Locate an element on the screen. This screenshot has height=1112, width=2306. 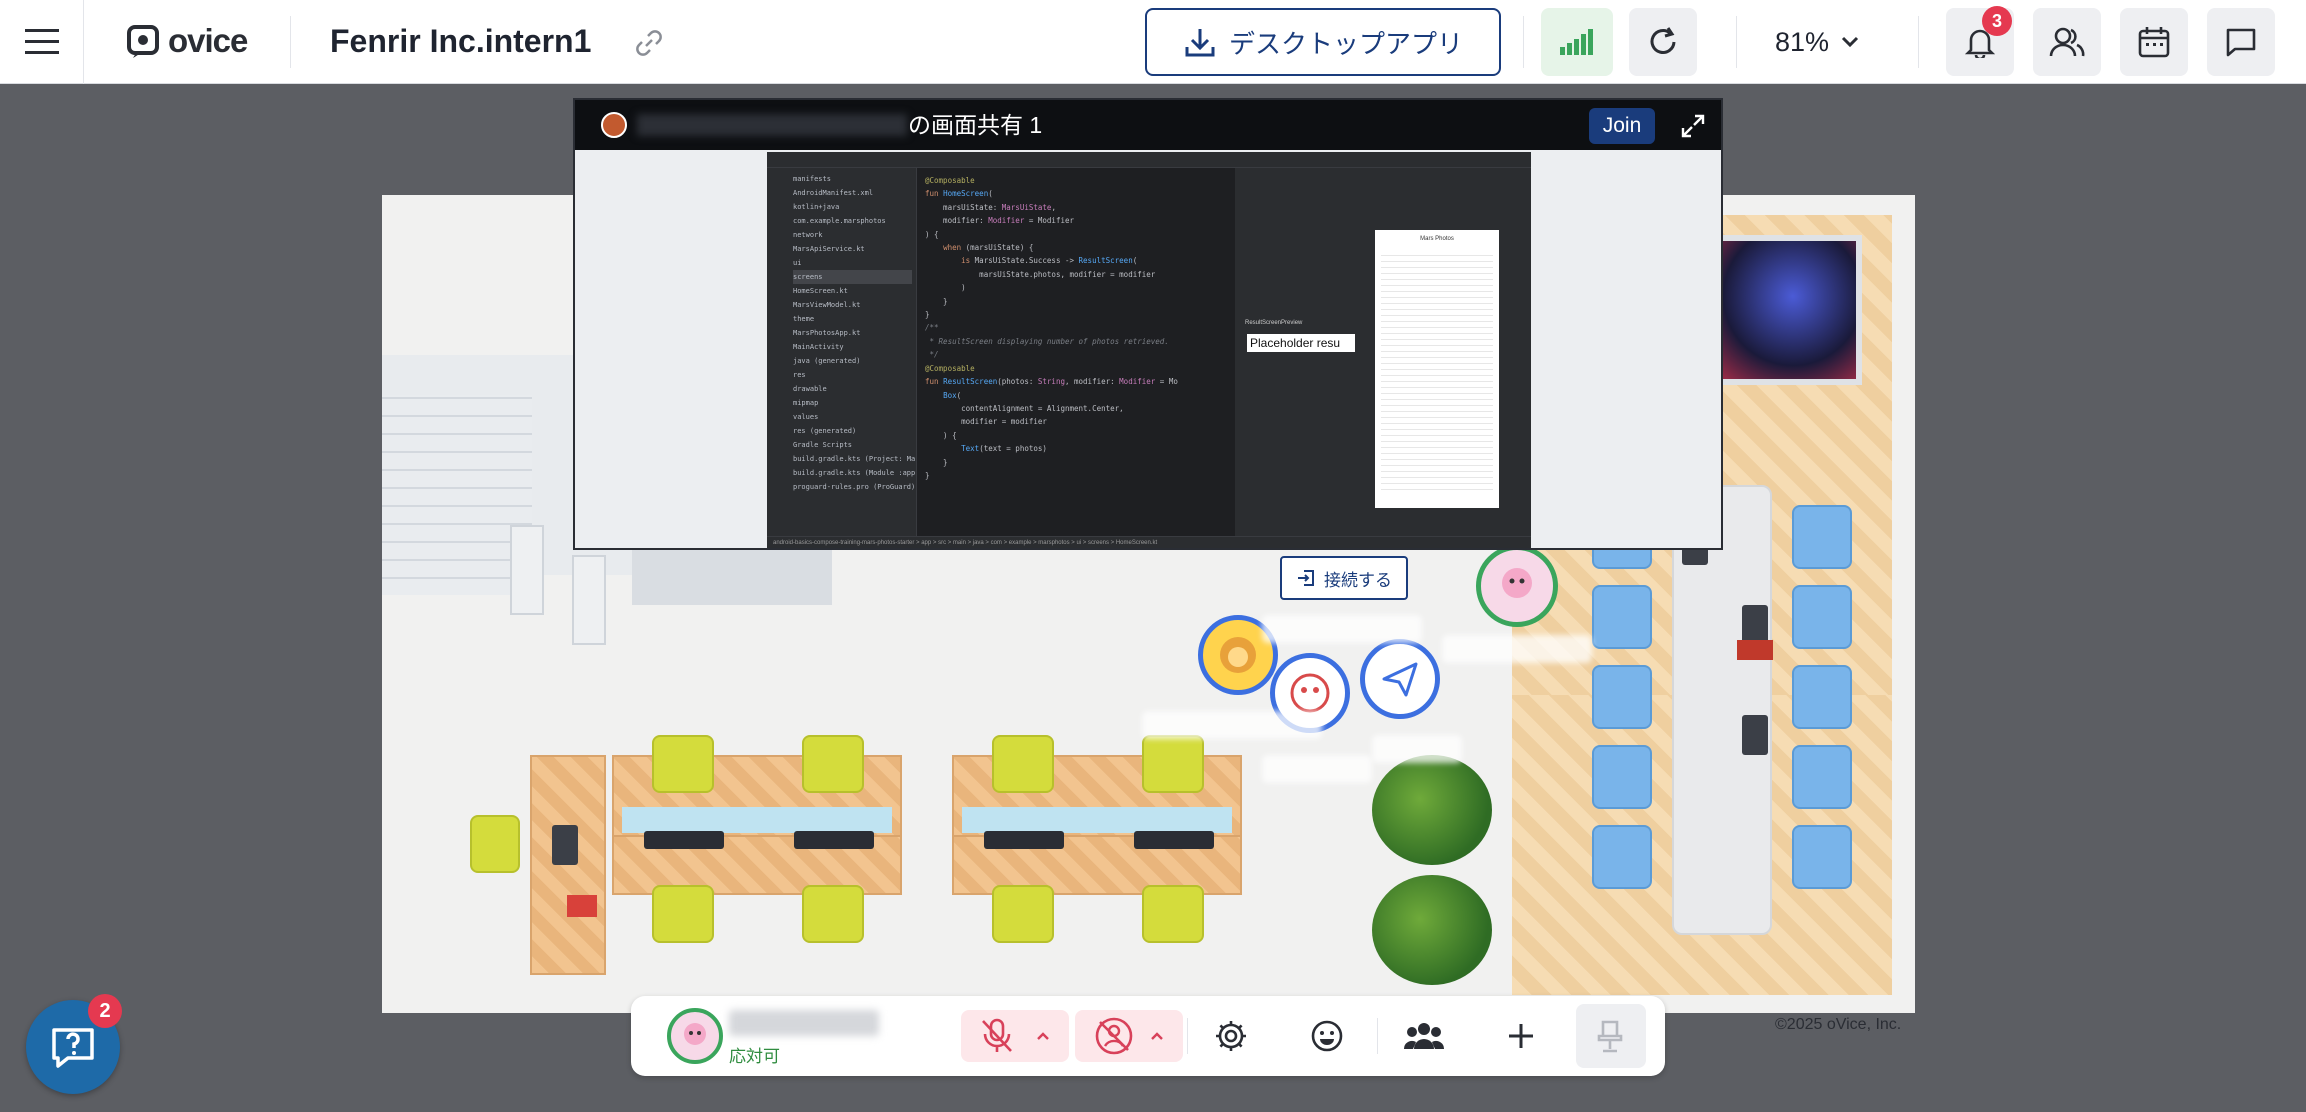
tree-item: Gradle Scripts is located at coordinates (823, 445).